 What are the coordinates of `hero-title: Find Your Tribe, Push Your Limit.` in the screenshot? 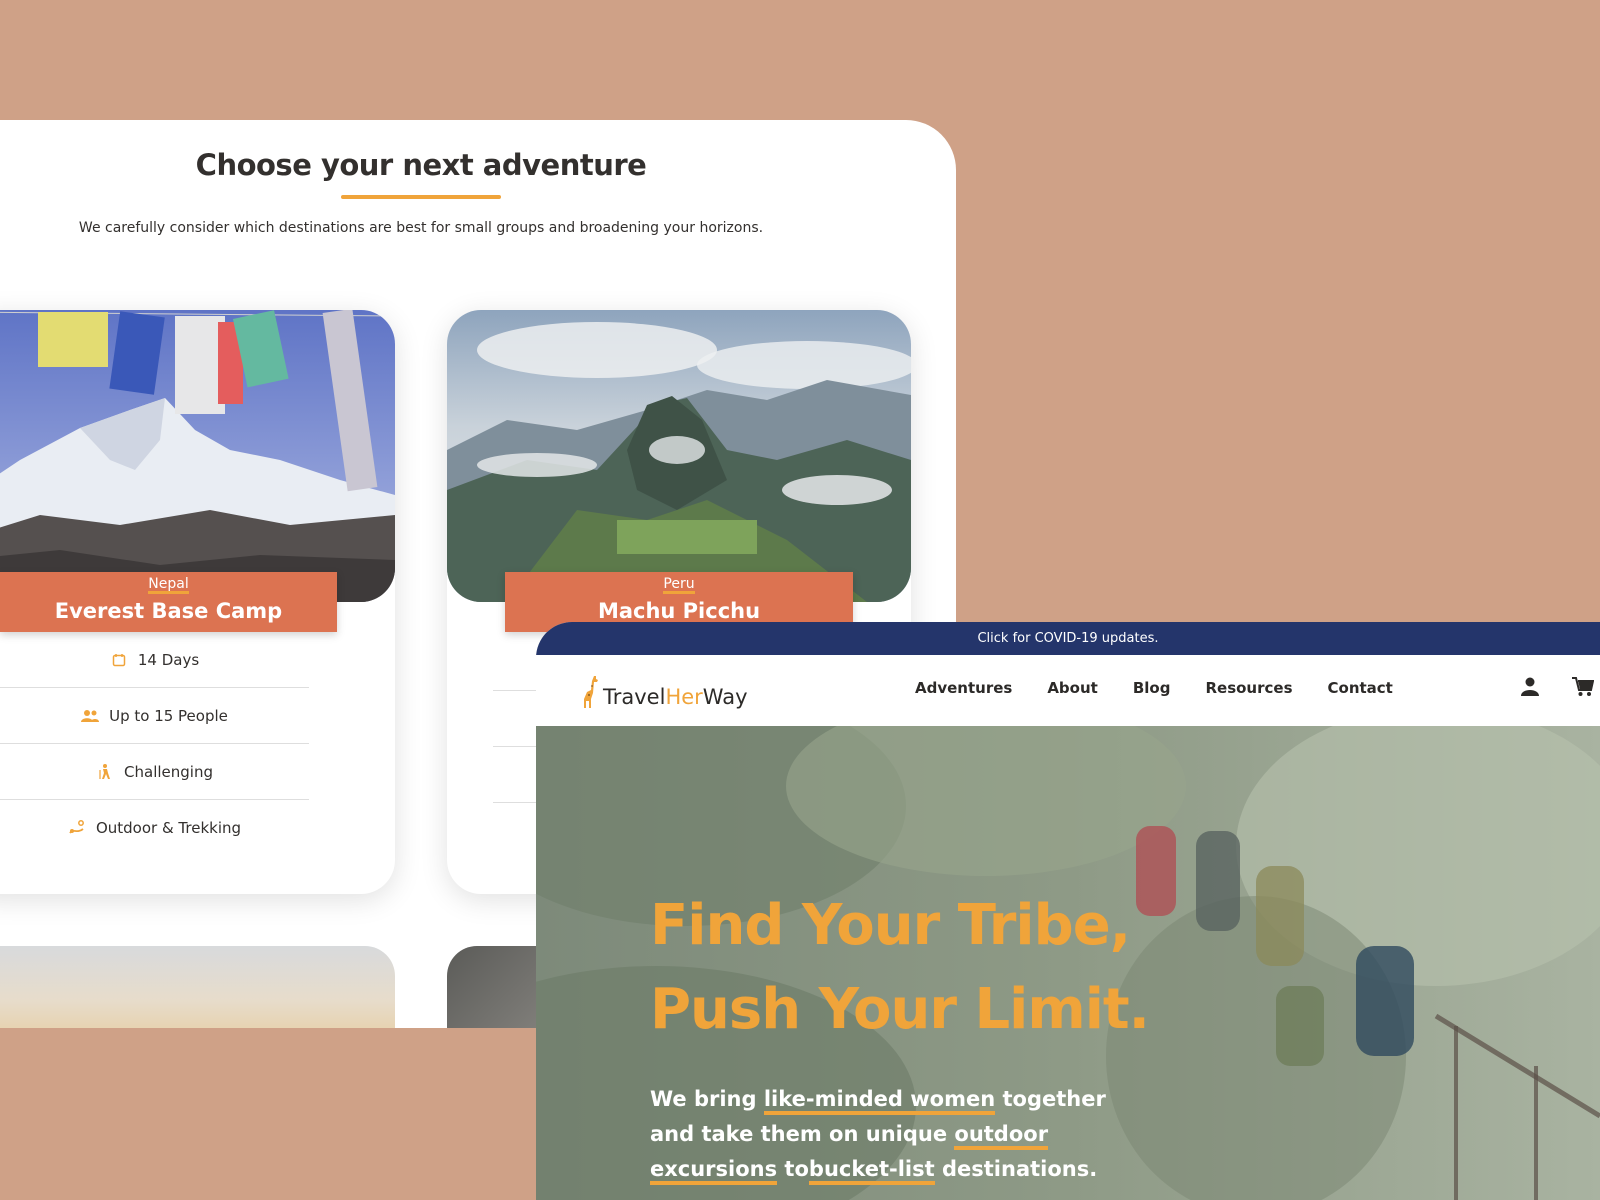 It's located at (900, 967).